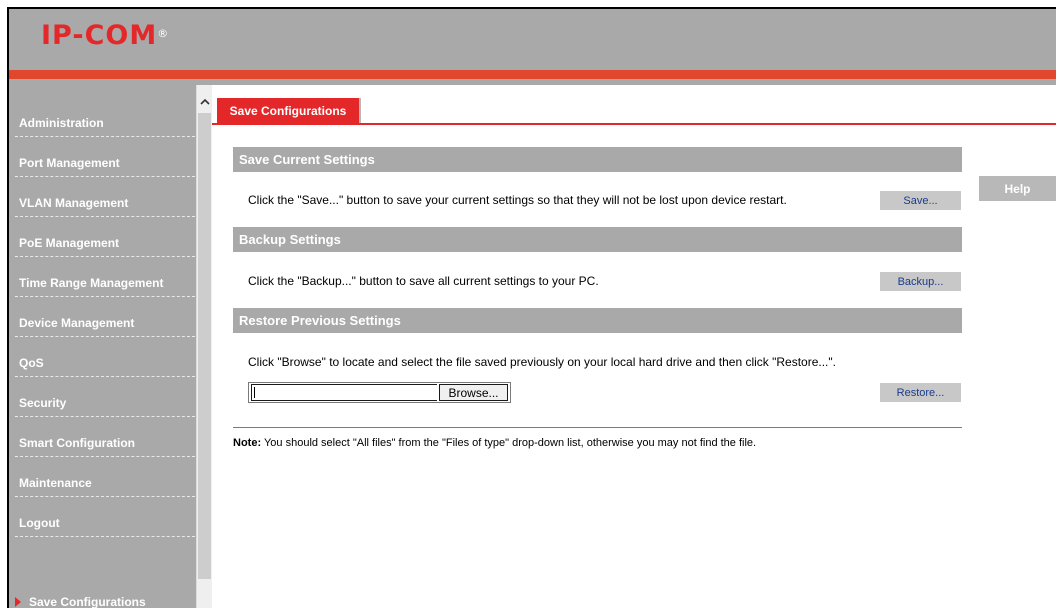  I want to click on sidebar-item-smart-configuration: Smart Configuration, so click(105, 437).